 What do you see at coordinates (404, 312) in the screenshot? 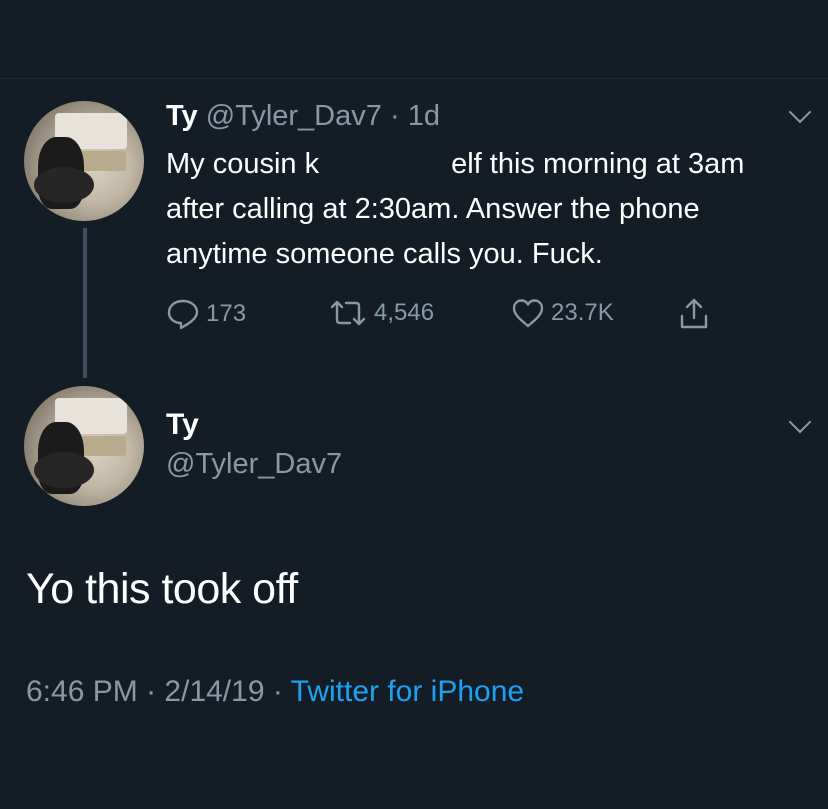
I see `retweet-count: 4,546` at bounding box center [404, 312].